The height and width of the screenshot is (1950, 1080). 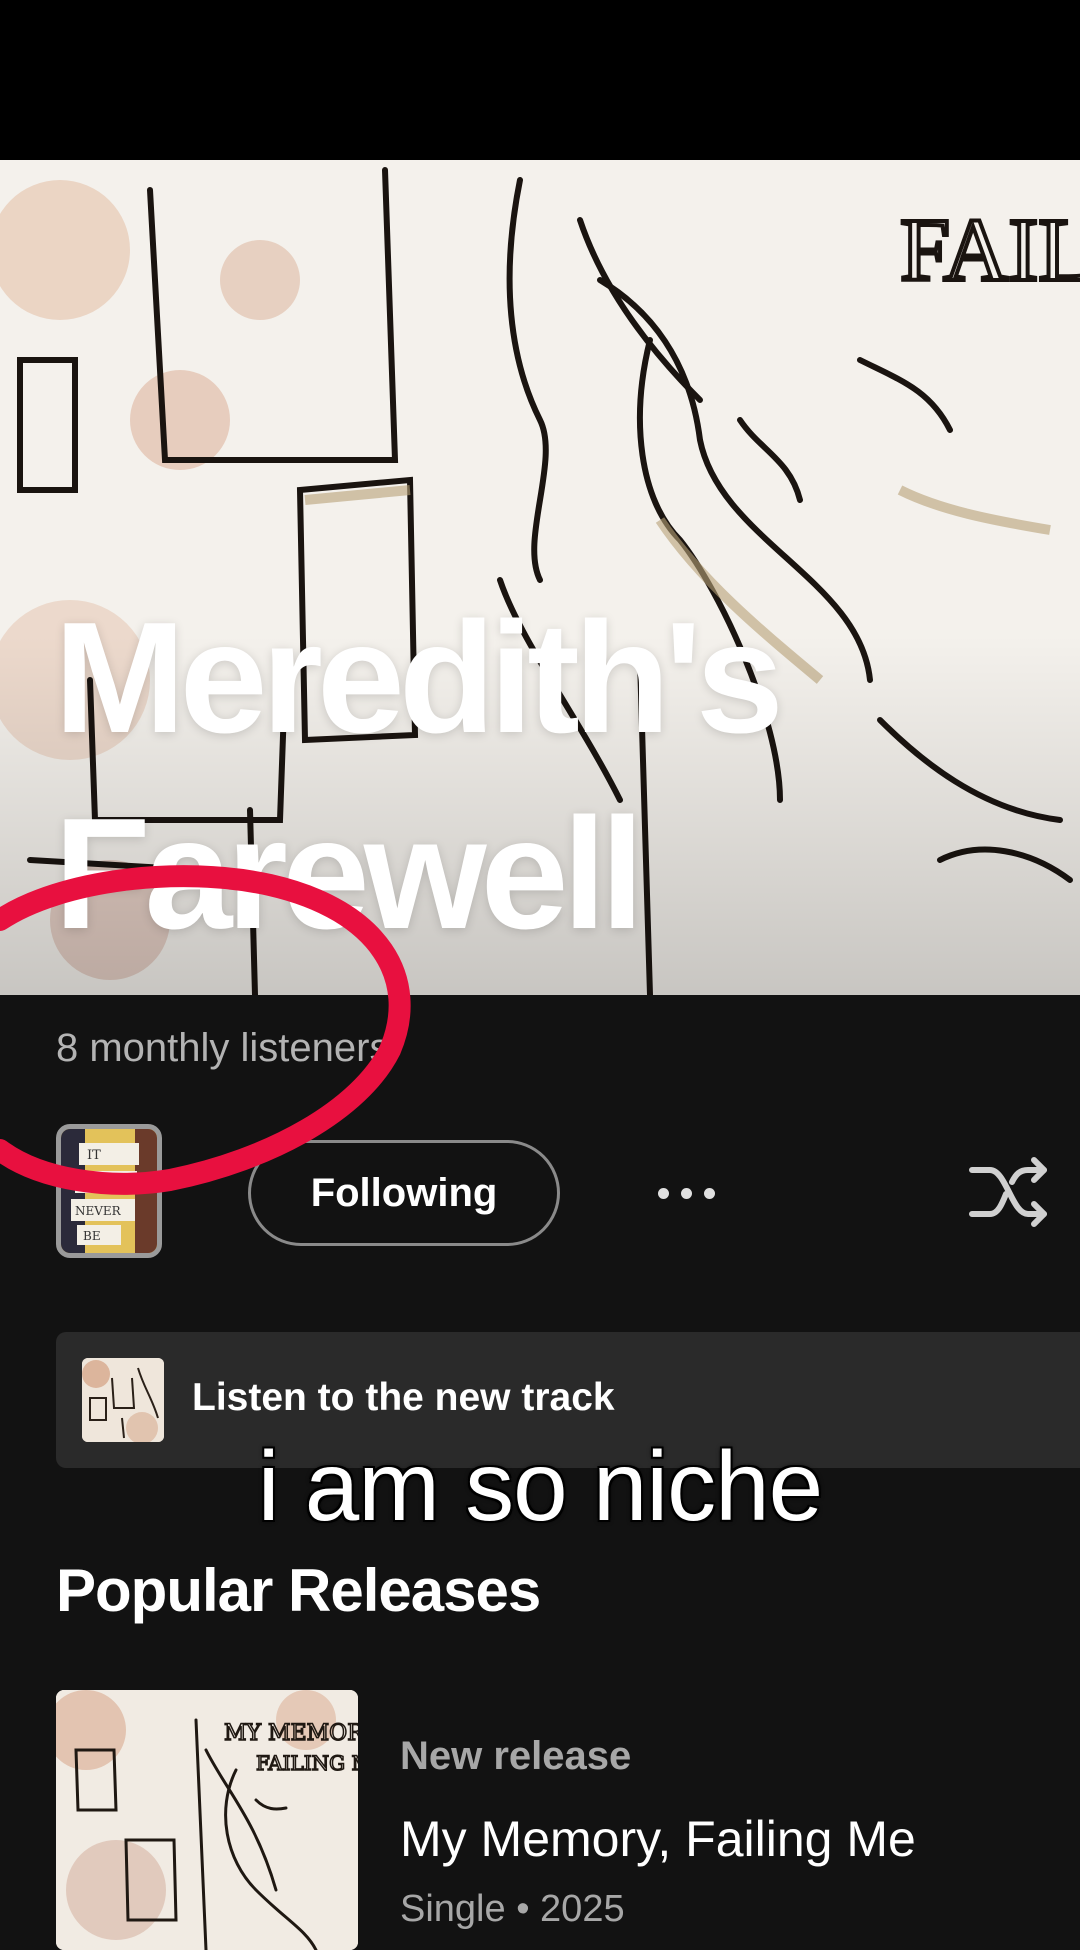 What do you see at coordinates (658, 1839) in the screenshot?
I see `release-title: My Memory, Failing Me` at bounding box center [658, 1839].